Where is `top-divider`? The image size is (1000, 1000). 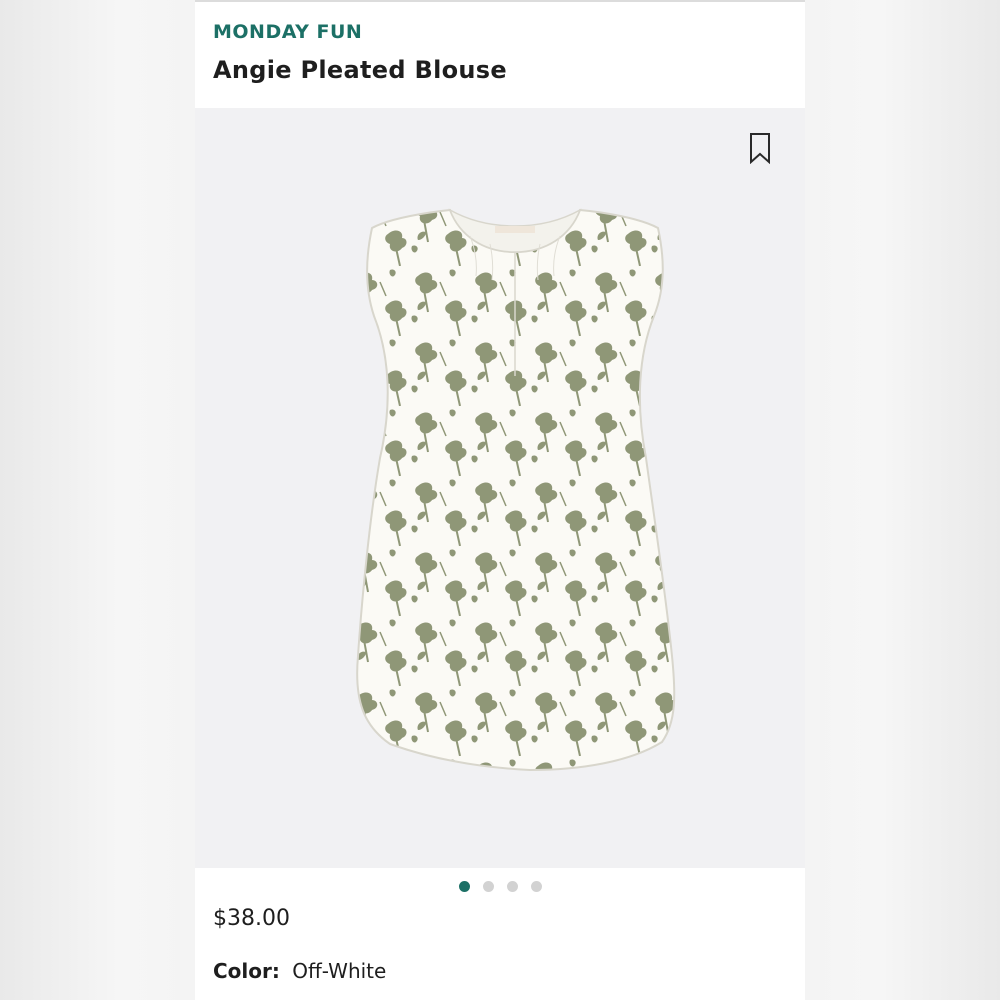 top-divider is located at coordinates (500, 1).